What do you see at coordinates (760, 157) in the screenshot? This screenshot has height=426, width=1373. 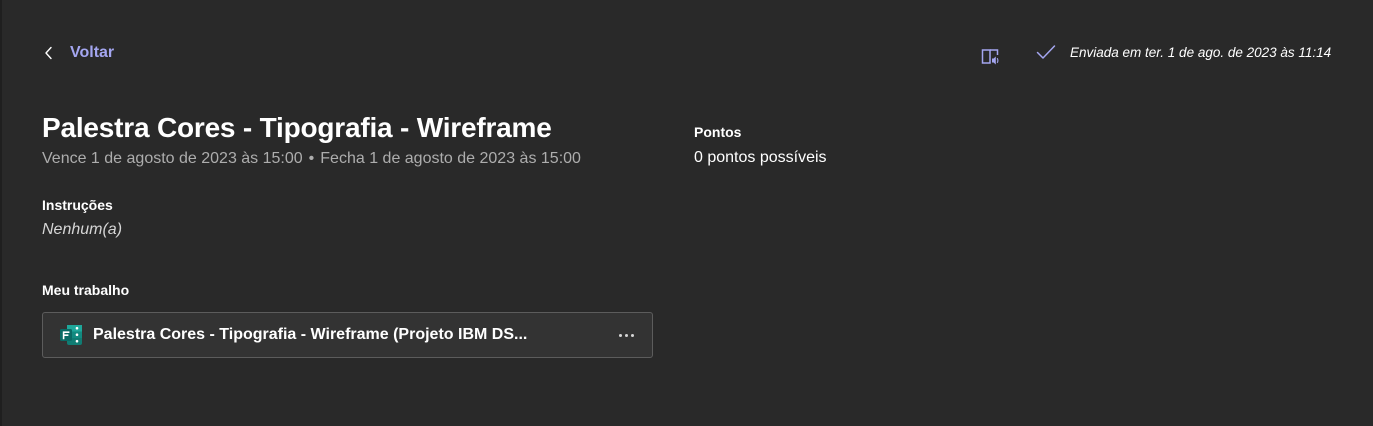 I see `points-value: 0 pontos possíveis` at bounding box center [760, 157].